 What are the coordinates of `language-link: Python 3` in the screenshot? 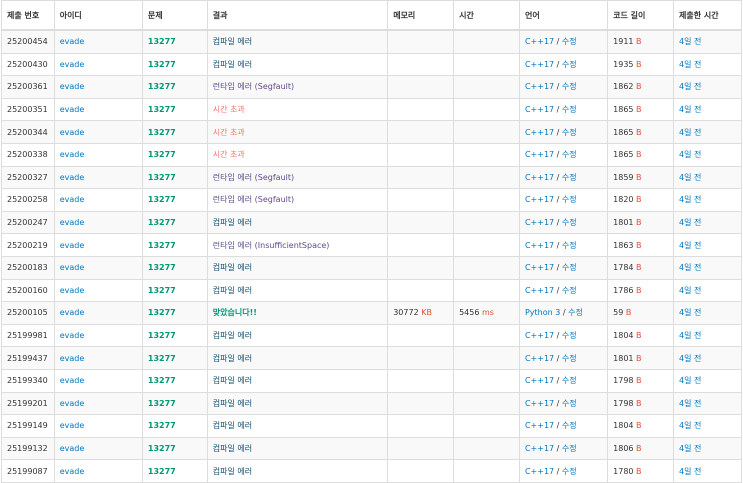 It's located at (542, 312).